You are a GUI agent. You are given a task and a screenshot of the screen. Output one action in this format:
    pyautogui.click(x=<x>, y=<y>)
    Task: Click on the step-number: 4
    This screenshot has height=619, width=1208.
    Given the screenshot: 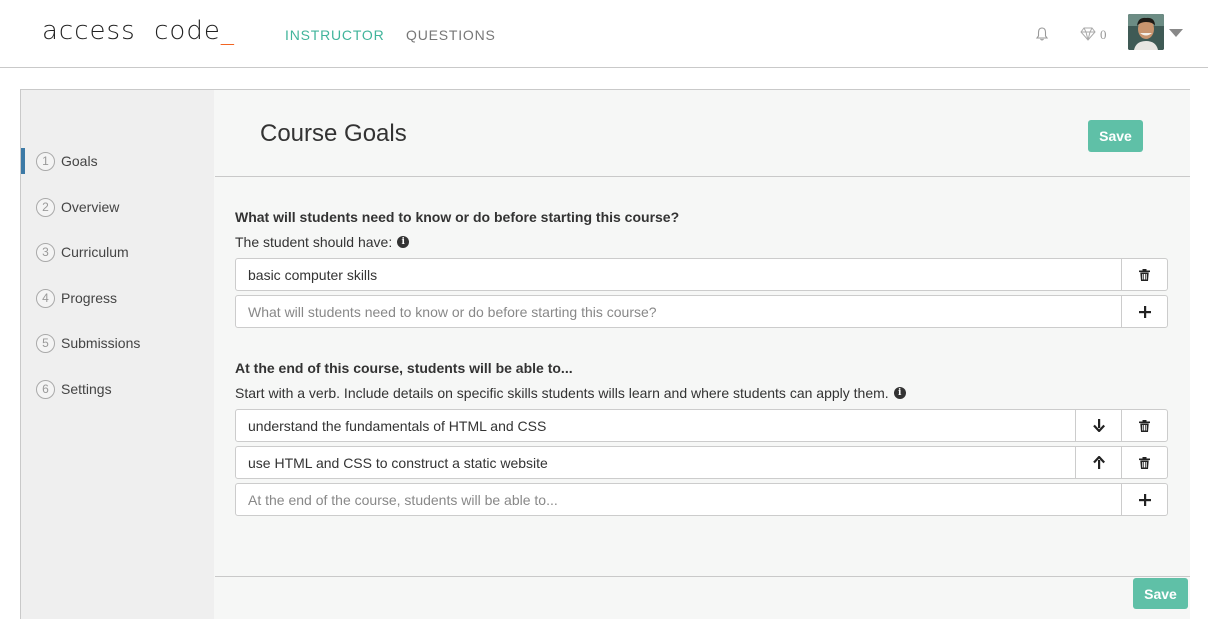 What is the action you would take?
    pyautogui.click(x=45, y=298)
    